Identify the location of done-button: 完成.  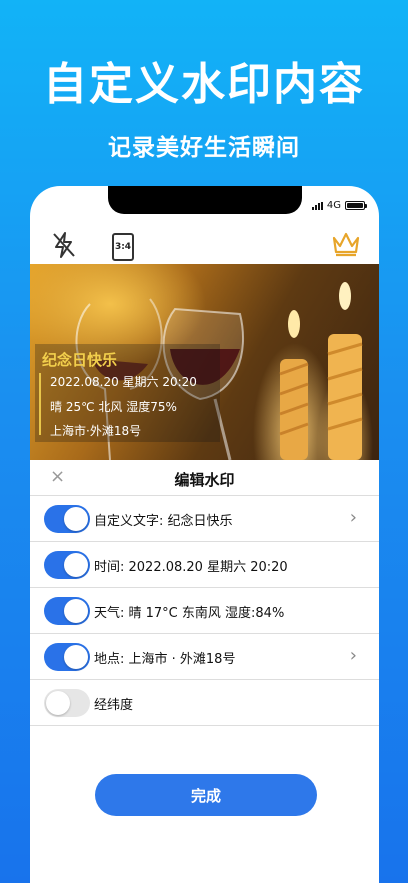
(206, 795).